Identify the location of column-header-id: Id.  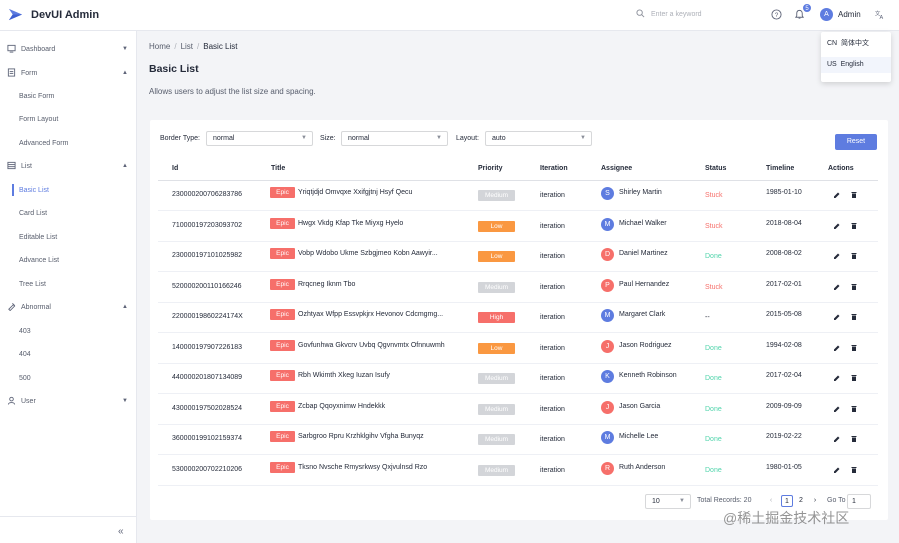
(175, 168).